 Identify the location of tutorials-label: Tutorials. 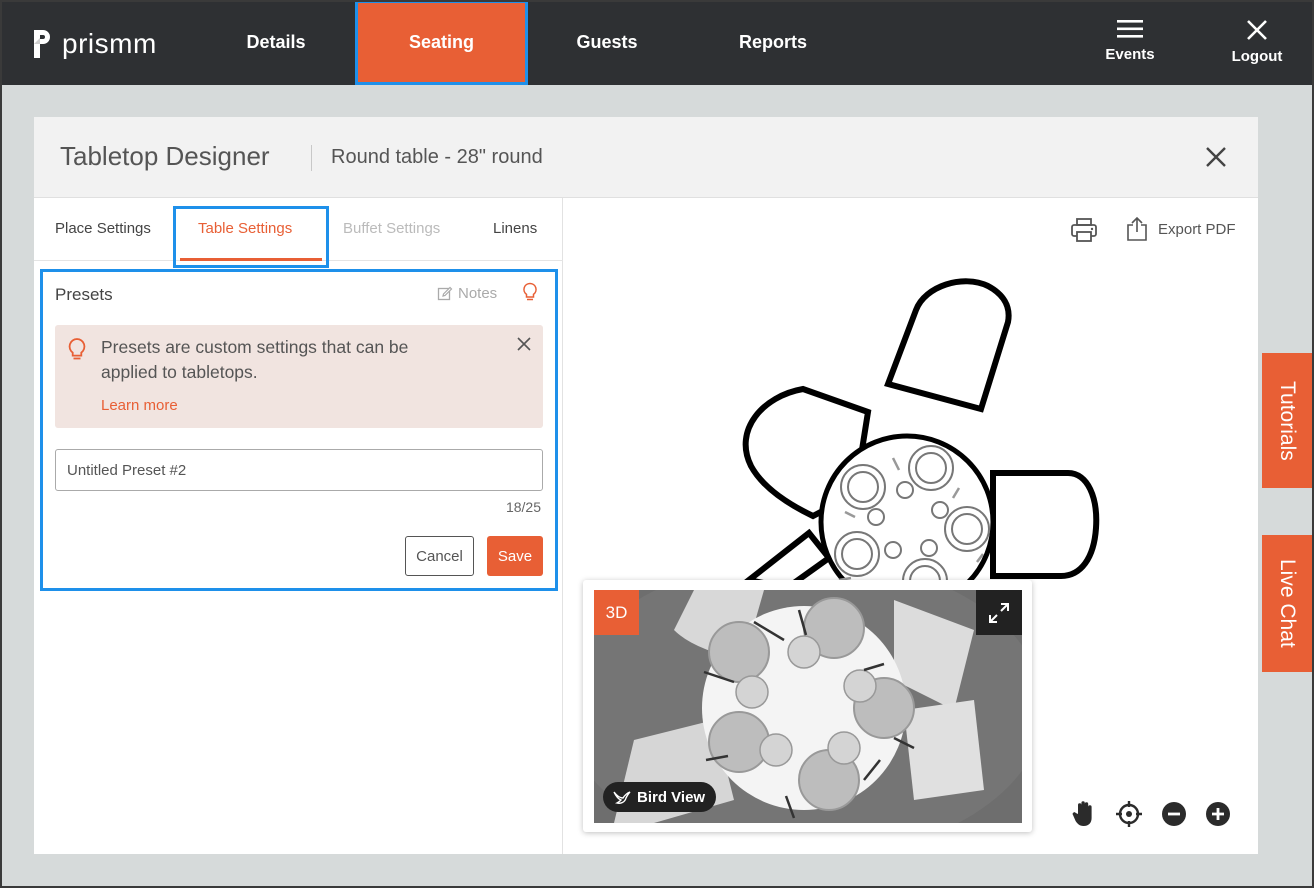
(1287, 420).